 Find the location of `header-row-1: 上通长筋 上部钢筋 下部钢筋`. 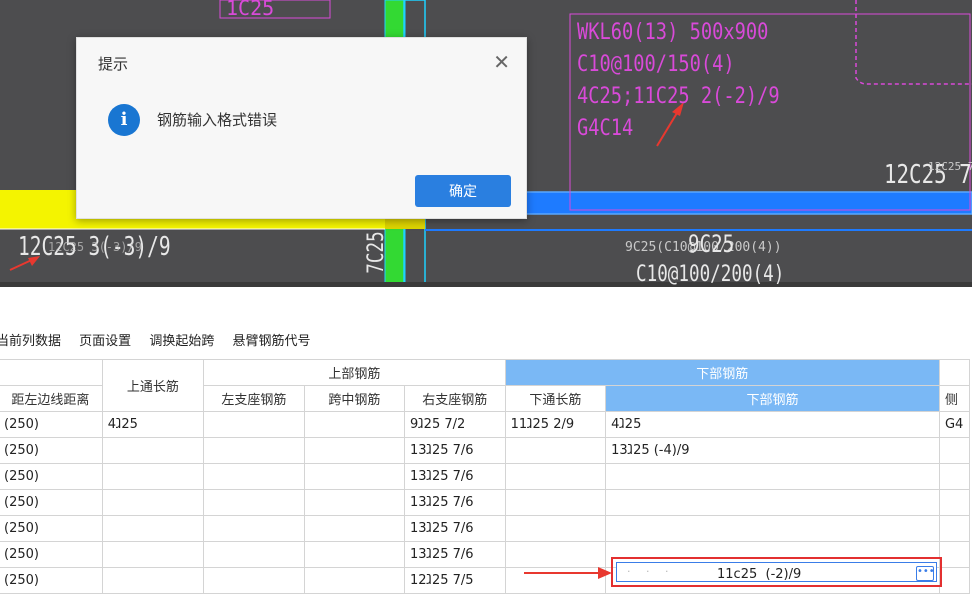

header-row-1: 上通长筋 上部钢筋 下部钢筋 is located at coordinates (485, 385).